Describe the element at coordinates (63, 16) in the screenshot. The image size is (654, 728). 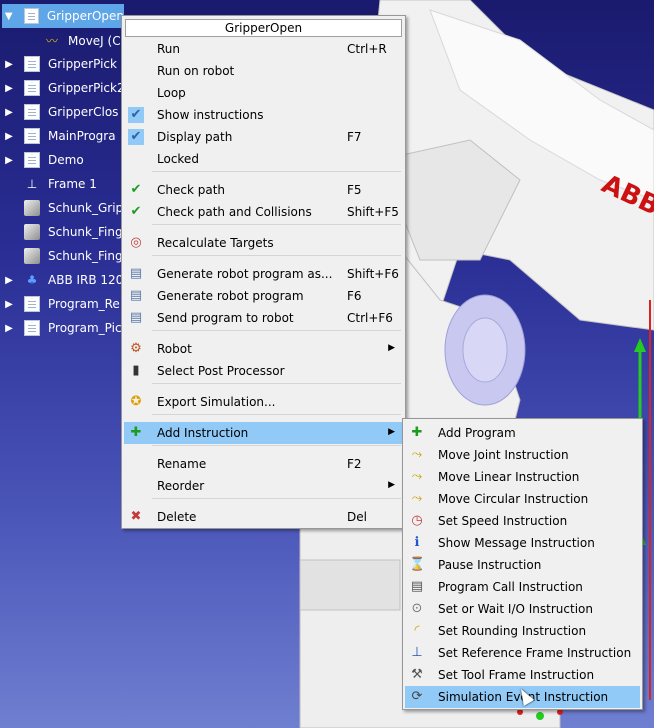
I see `tree-item: ▼ GripperOpen` at that location.